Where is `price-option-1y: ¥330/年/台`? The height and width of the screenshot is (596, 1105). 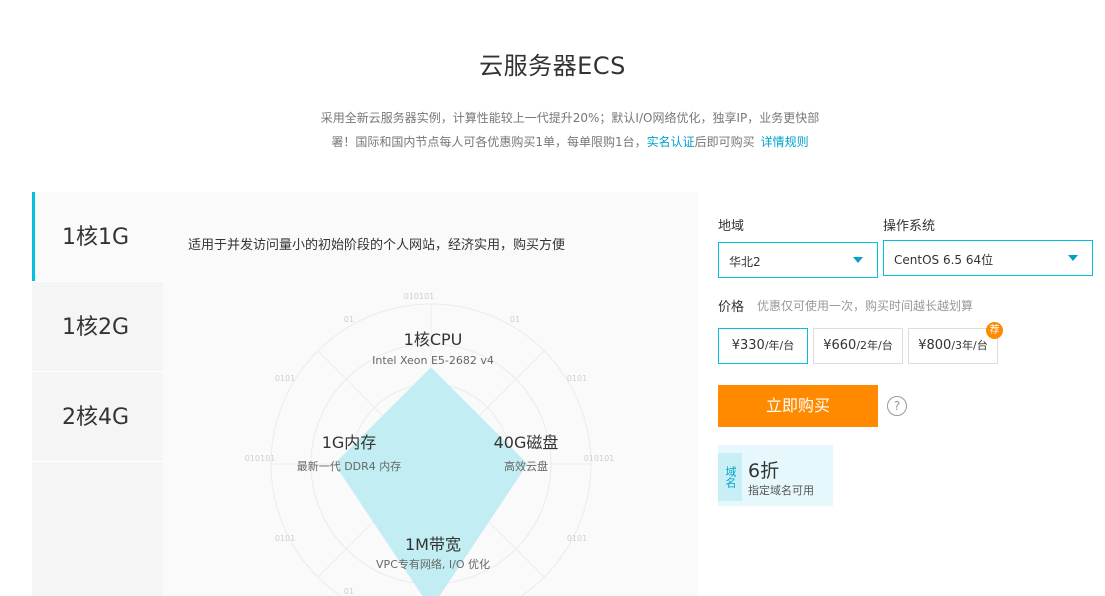
price-option-1y: ¥330/年/台 is located at coordinates (763, 346).